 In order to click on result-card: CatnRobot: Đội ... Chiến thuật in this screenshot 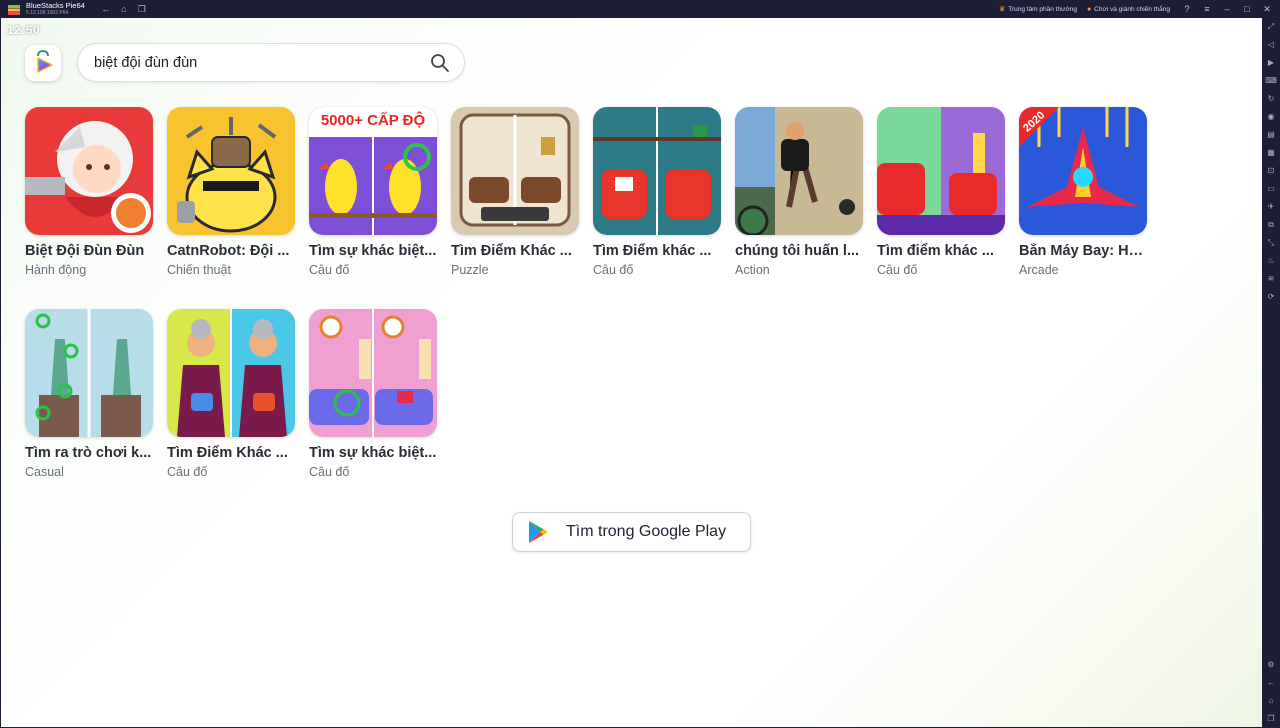, I will do `click(231, 197)`.